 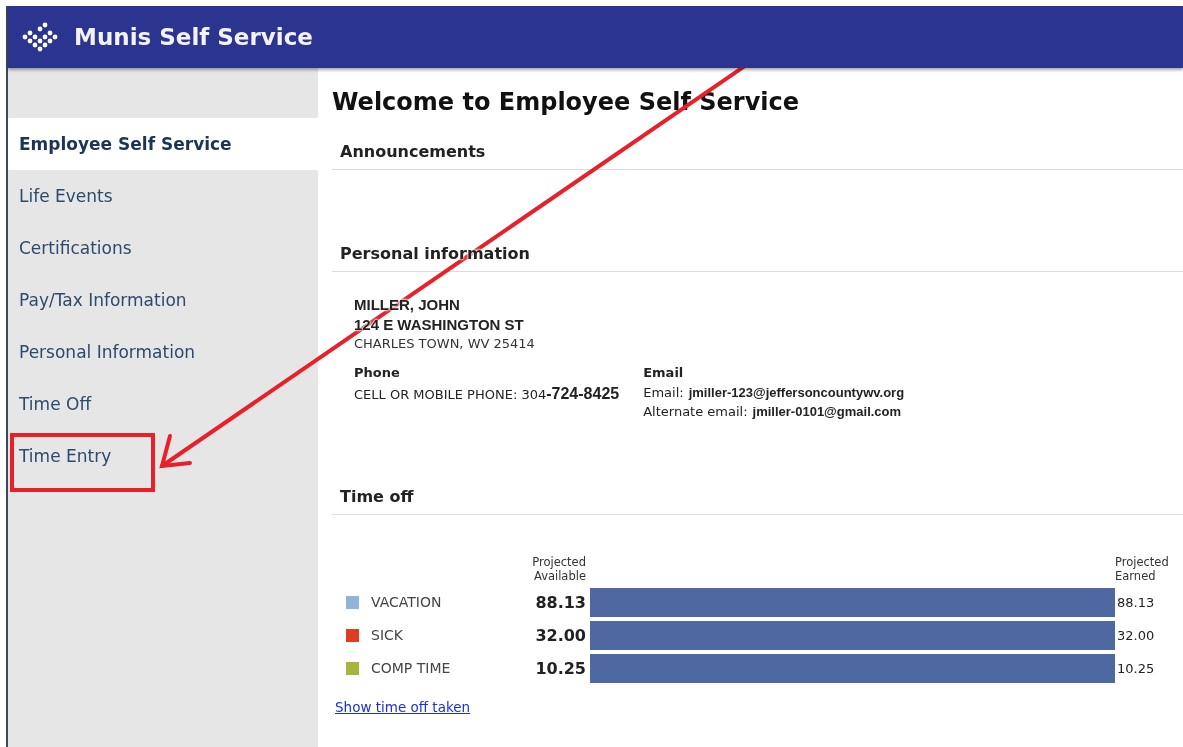 What do you see at coordinates (1142, 569) in the screenshot?
I see `column-header: Projected Earned` at bounding box center [1142, 569].